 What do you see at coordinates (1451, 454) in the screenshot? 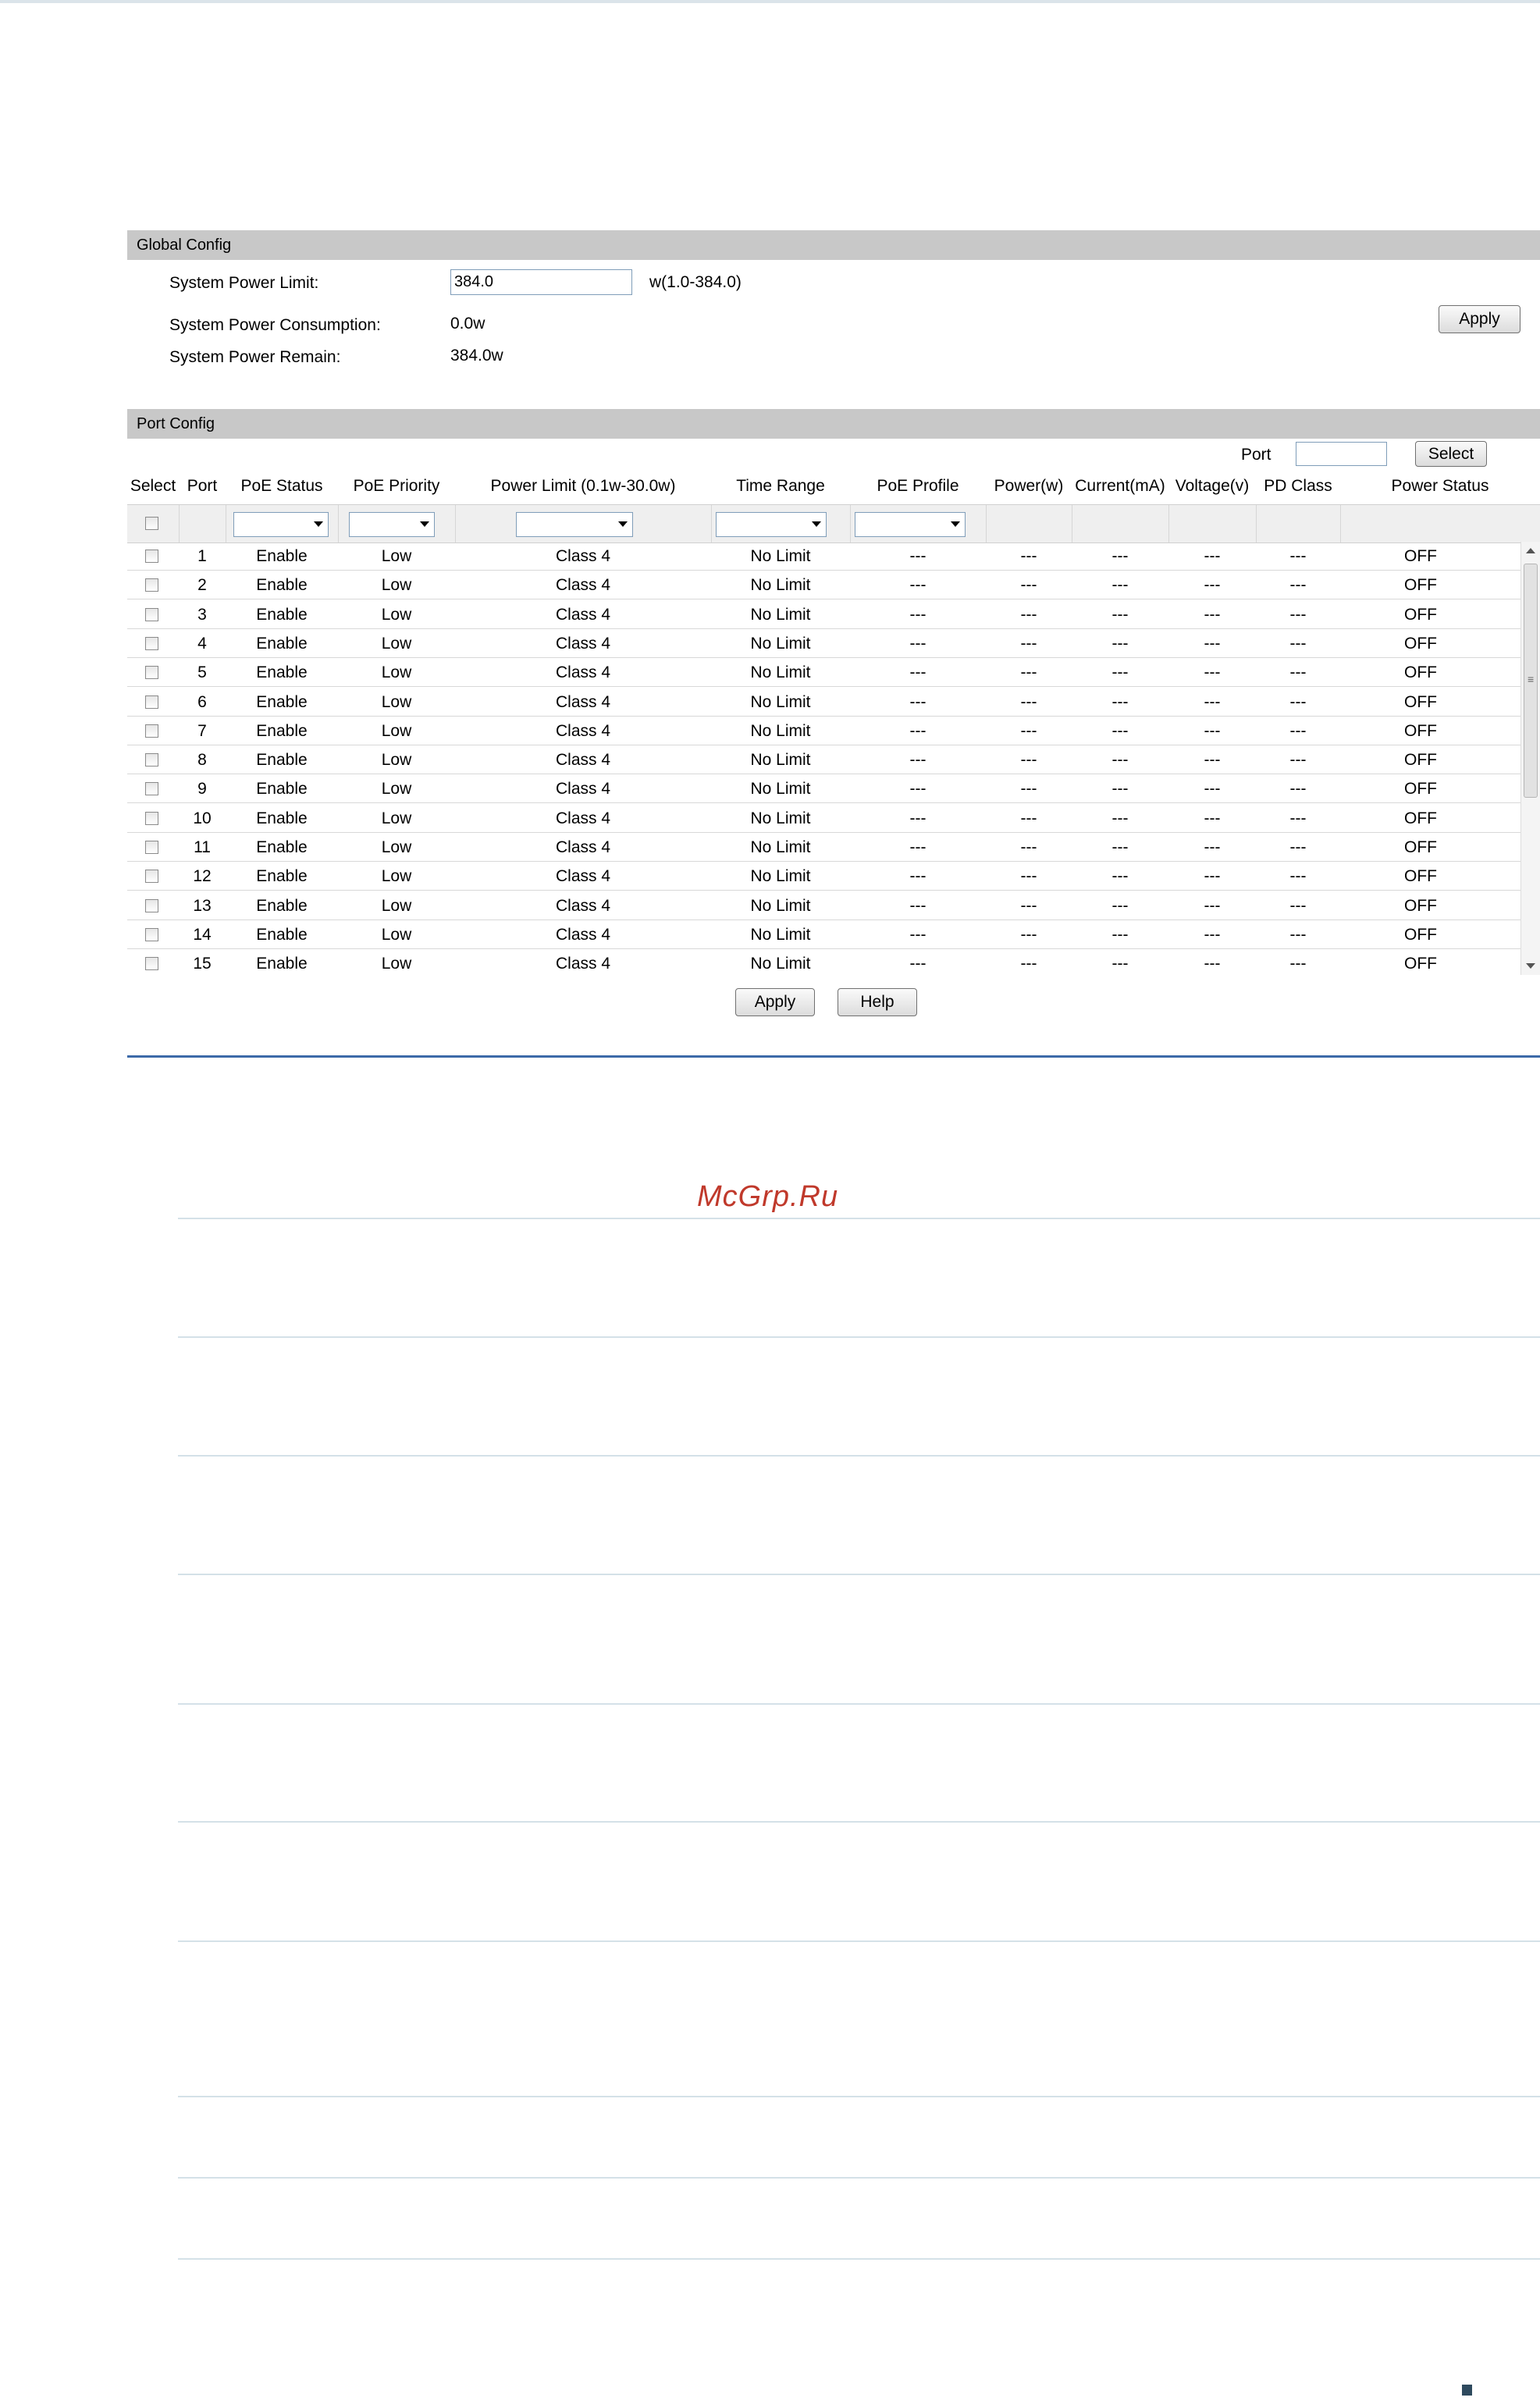
I see `port-select-button: Select` at bounding box center [1451, 454].